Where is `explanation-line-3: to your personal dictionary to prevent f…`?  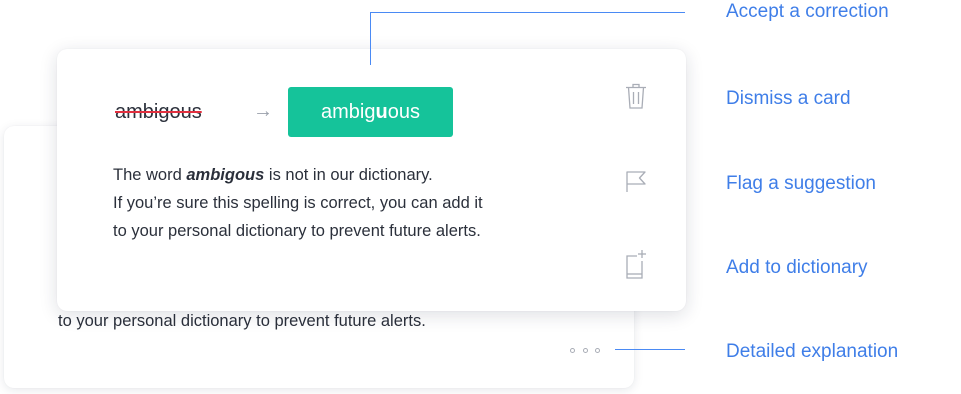
explanation-line-3: to your personal dictionary to prevent f… is located at coordinates (297, 231).